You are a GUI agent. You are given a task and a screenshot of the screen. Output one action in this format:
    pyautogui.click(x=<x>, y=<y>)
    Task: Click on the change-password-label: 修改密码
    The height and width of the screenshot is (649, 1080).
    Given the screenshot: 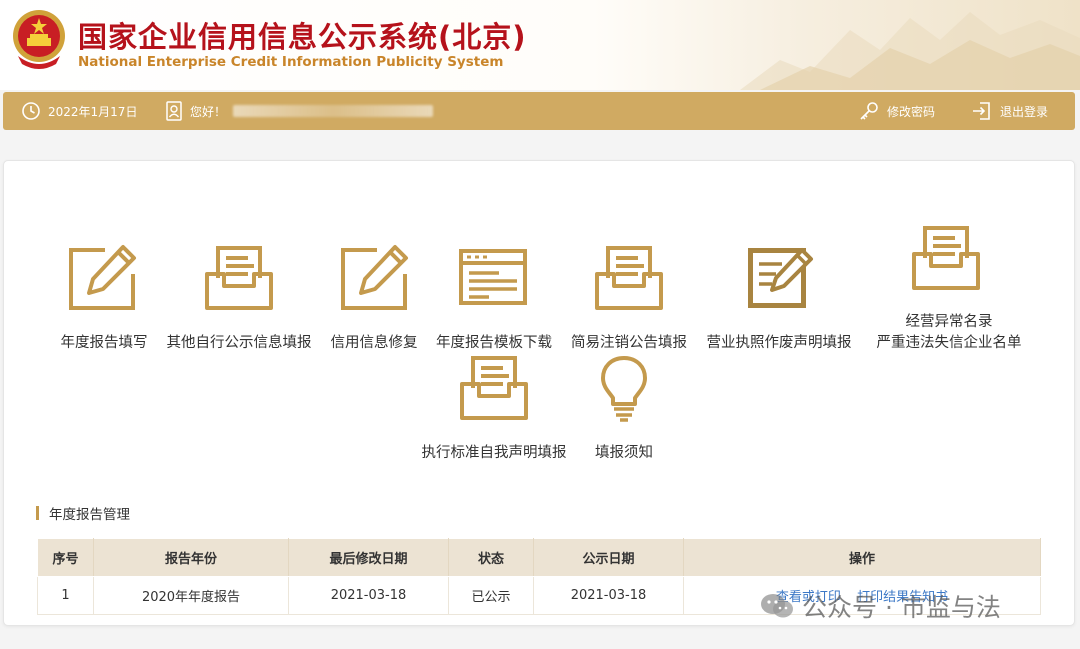 What is the action you would take?
    pyautogui.click(x=911, y=111)
    